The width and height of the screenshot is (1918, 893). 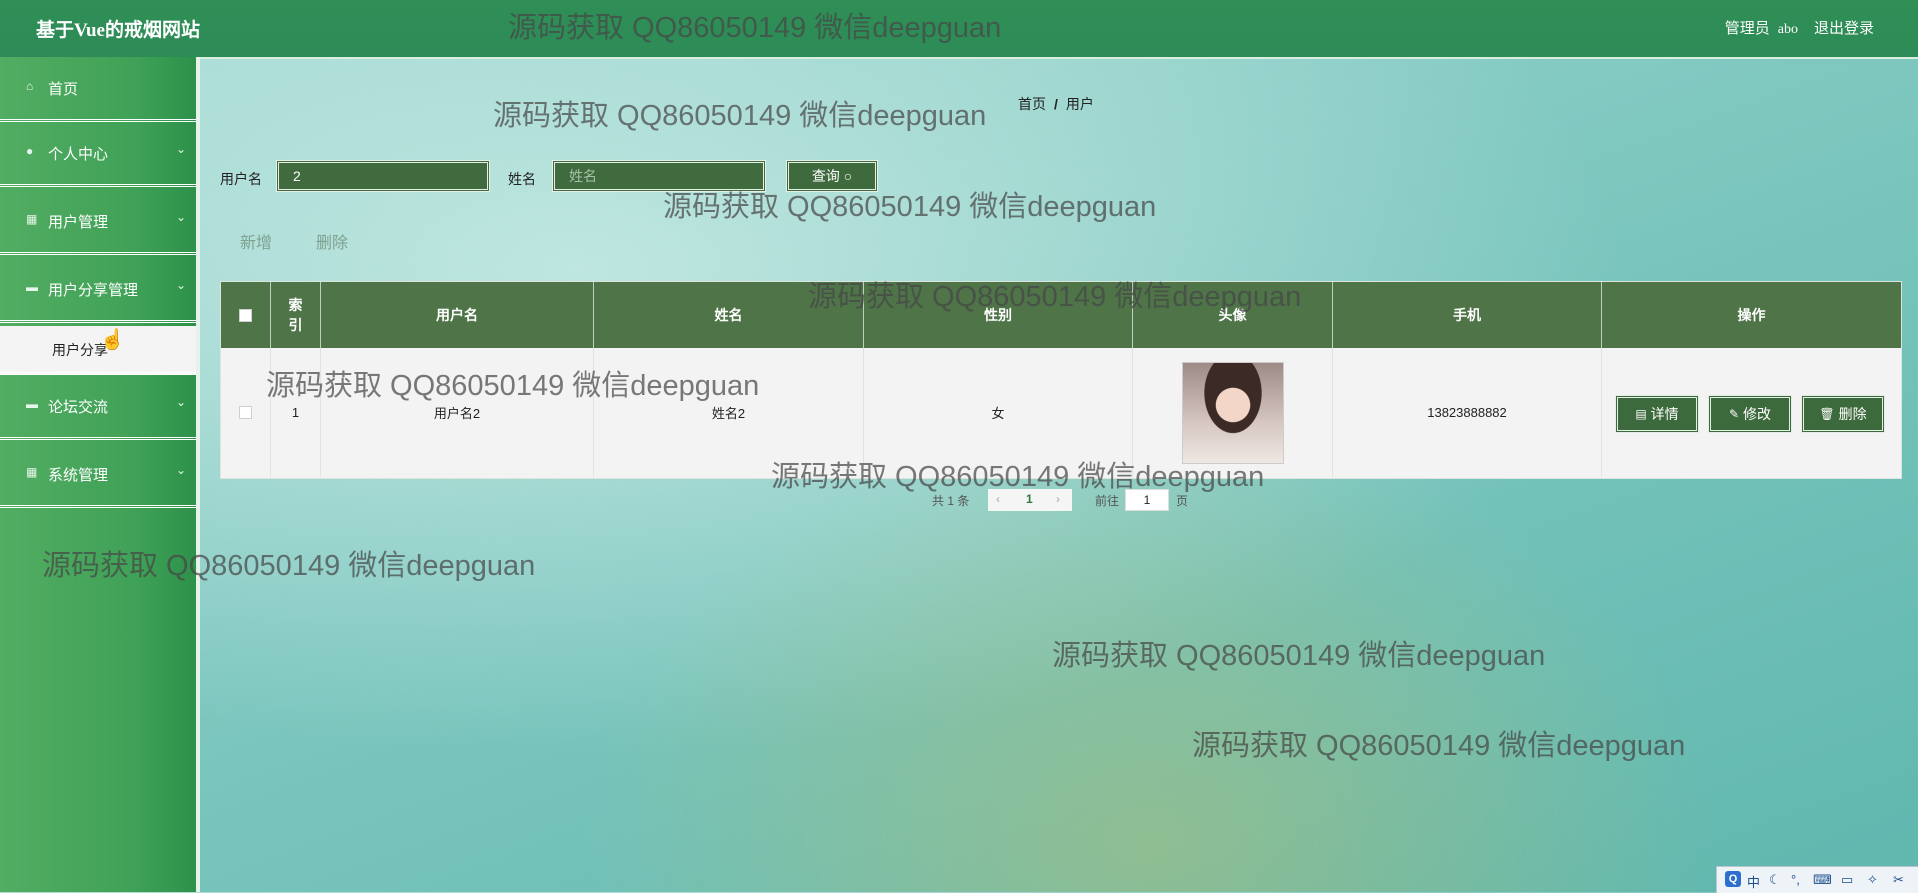 I want to click on breadcrumb-home: 首页, so click(x=1032, y=104).